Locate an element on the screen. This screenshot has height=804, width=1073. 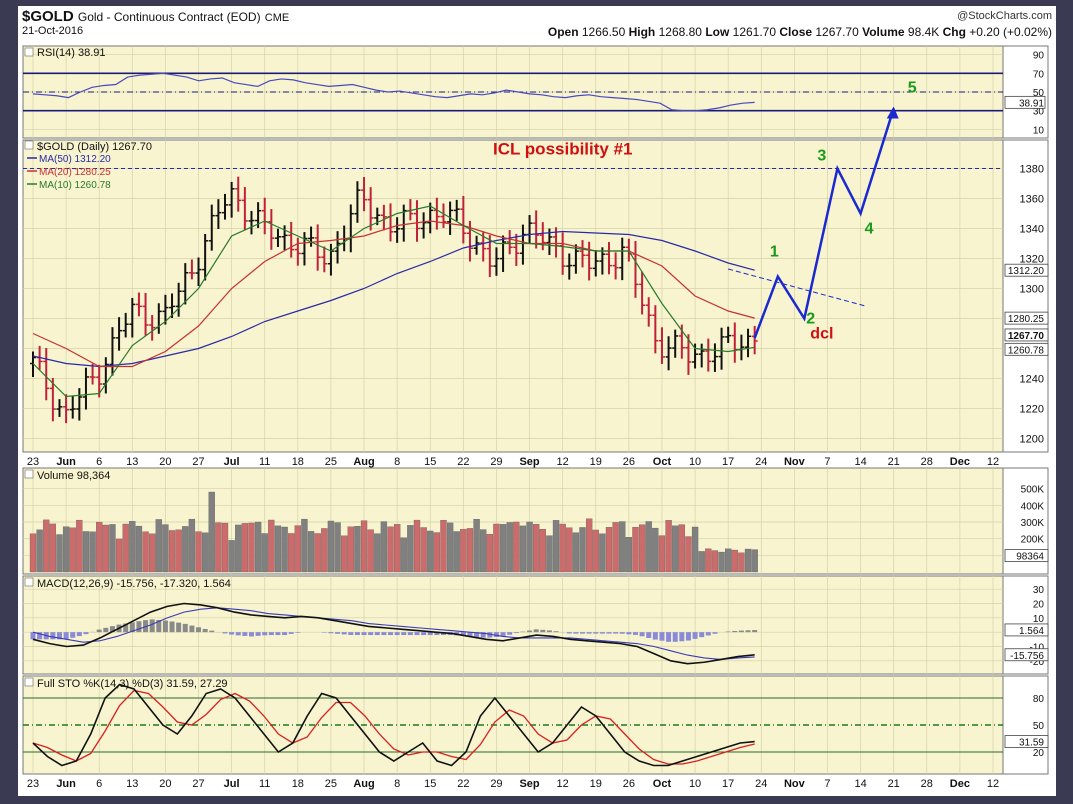
macd-badge-label: -15.756 is located at coordinates (1027, 656).